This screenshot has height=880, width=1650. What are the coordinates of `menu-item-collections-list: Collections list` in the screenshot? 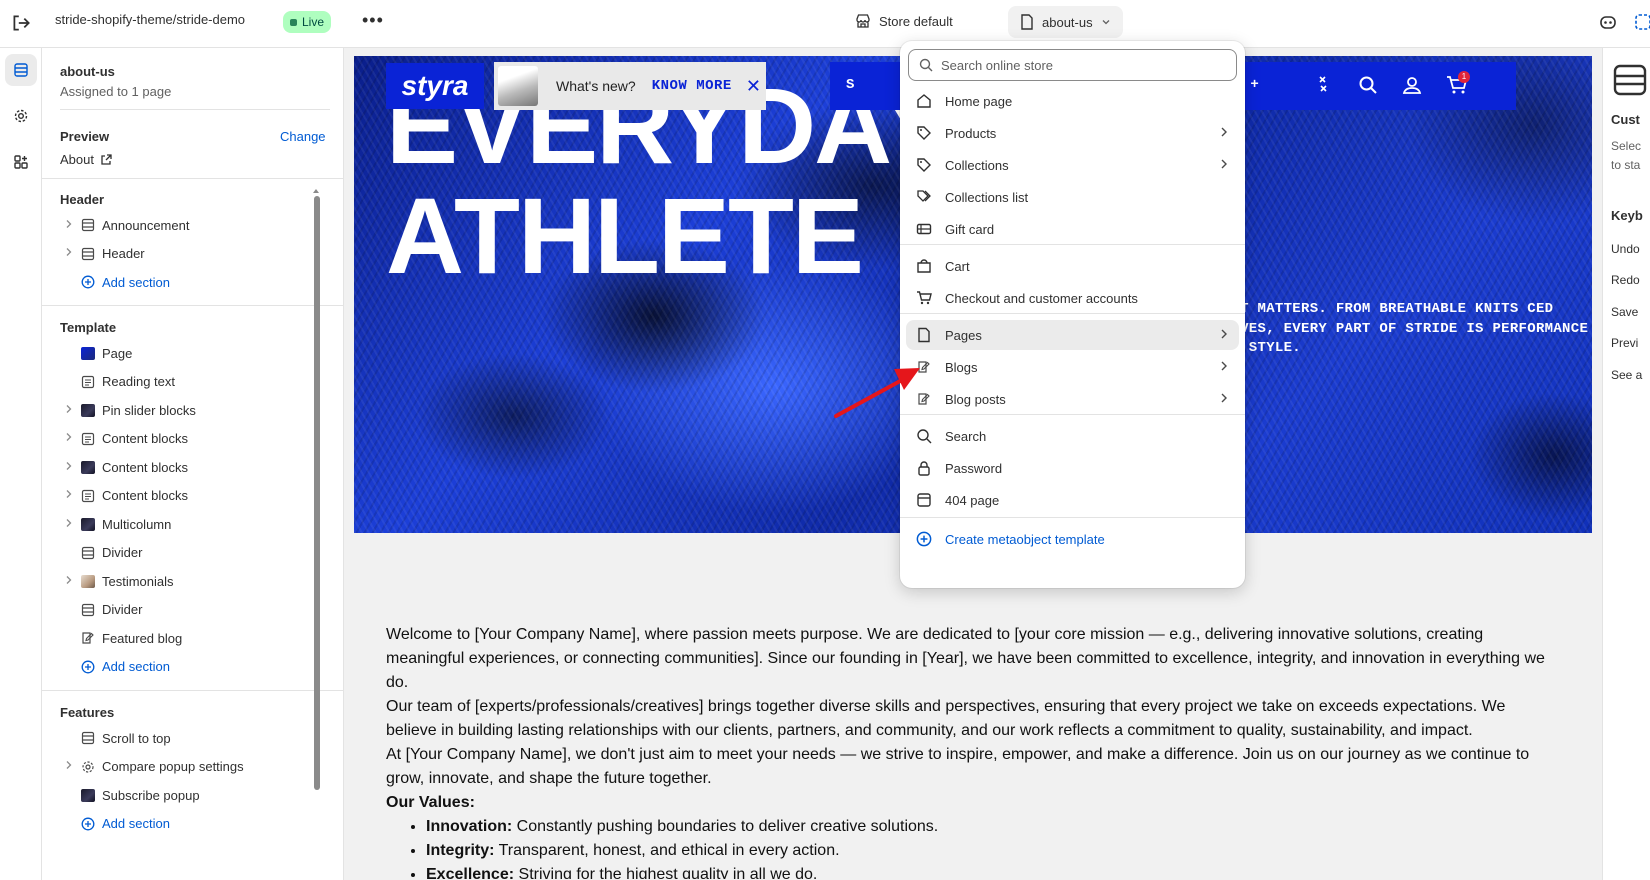 It's located at (1072, 197).